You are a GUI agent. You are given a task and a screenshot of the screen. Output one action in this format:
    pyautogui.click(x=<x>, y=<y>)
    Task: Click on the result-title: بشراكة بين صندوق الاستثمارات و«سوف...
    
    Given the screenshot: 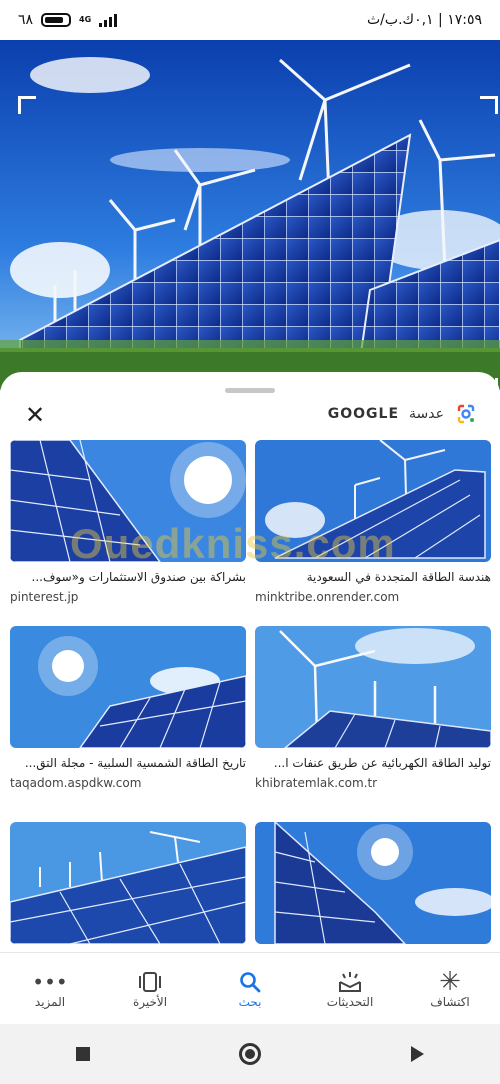 What is the action you would take?
    pyautogui.click(x=128, y=577)
    